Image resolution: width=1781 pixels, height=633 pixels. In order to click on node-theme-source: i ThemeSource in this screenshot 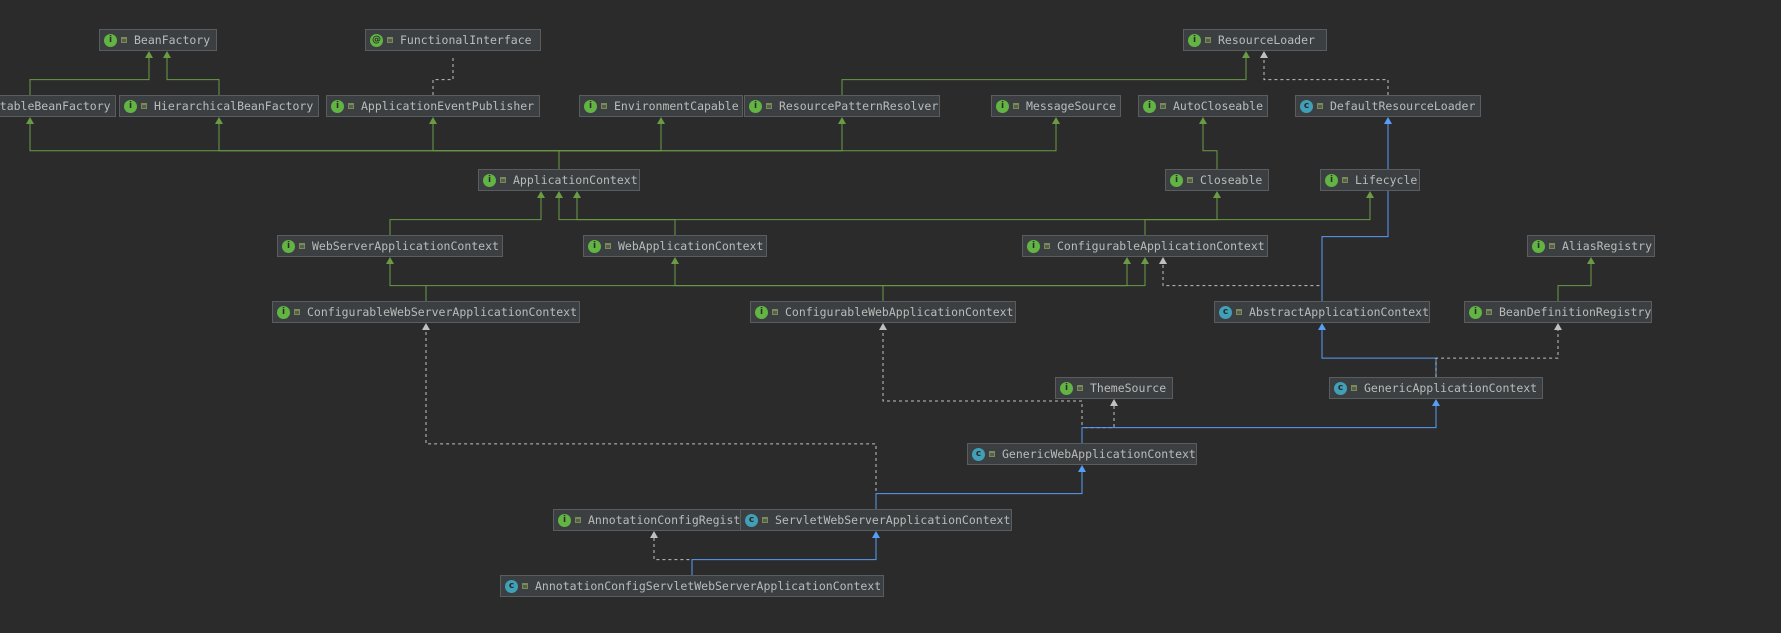, I will do `click(1114, 388)`.